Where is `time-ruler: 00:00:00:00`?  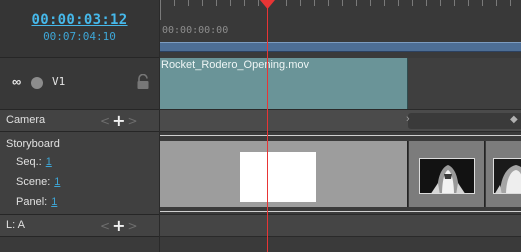
time-ruler: 00:00:00:00 is located at coordinates (340, 21).